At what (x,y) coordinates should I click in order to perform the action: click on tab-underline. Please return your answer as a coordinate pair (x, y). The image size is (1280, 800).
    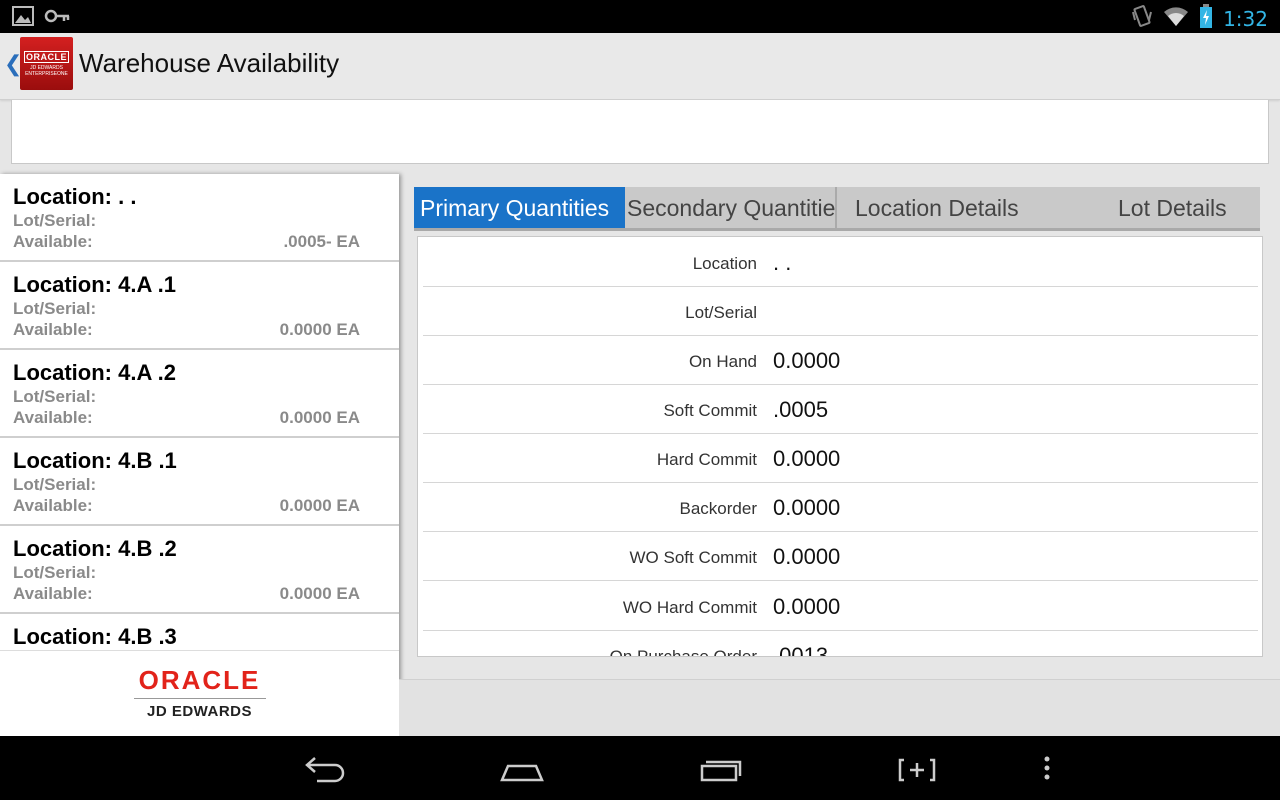
    Looking at the image, I should click on (837, 229).